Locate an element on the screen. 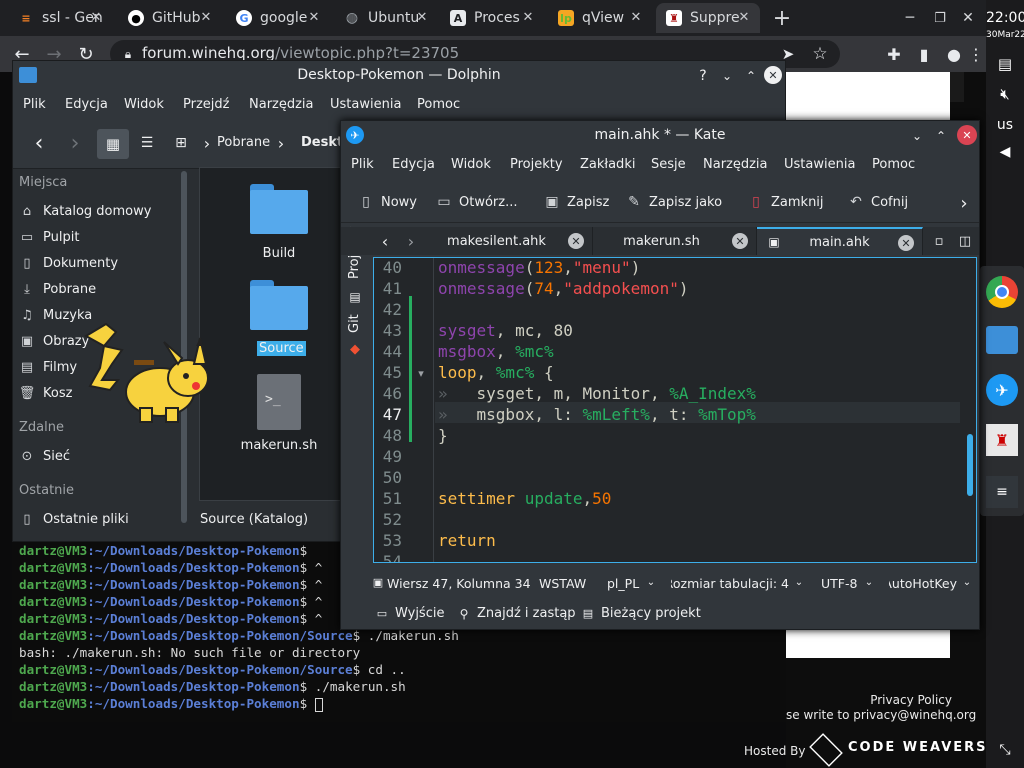 The width and height of the screenshot is (1024, 768). git-tab: Git is located at coordinates (354, 323).